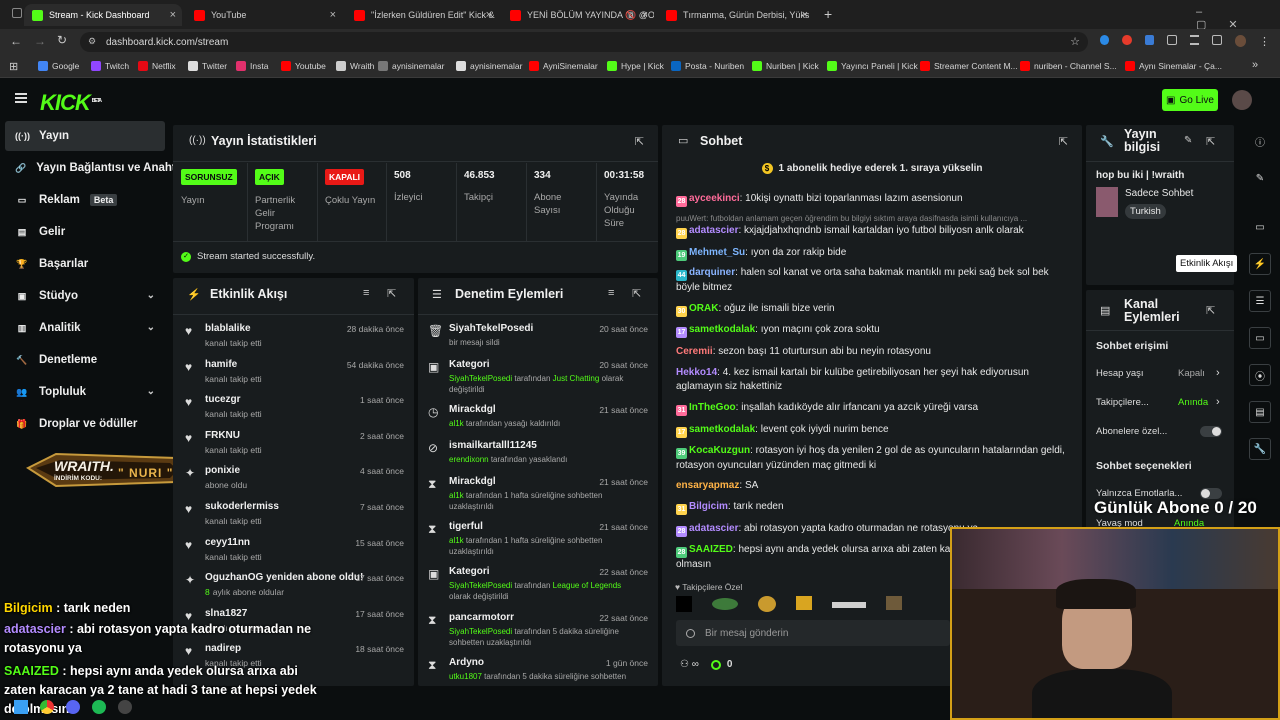  Describe the element at coordinates (703, 308) in the screenshot. I see `chat-username: ORAK` at that location.